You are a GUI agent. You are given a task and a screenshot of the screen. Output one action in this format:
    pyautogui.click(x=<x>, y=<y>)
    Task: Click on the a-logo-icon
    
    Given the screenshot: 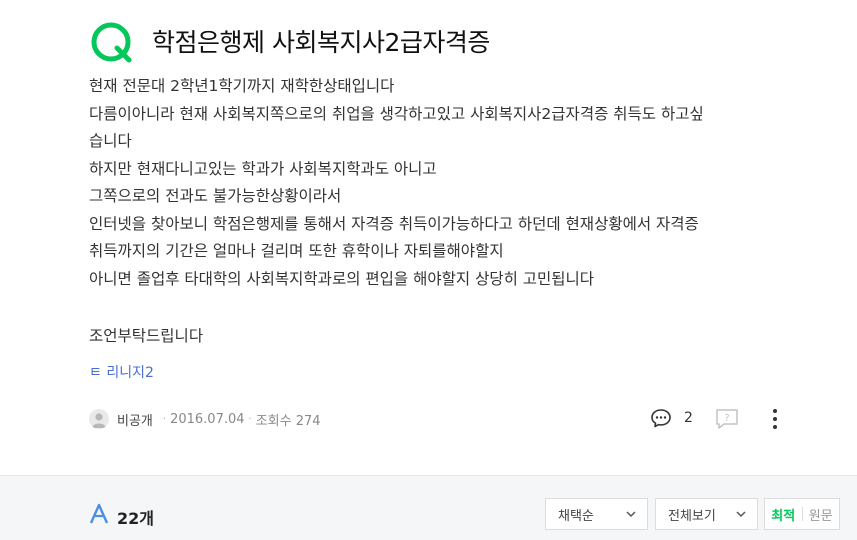 What is the action you would take?
    pyautogui.click(x=99, y=513)
    